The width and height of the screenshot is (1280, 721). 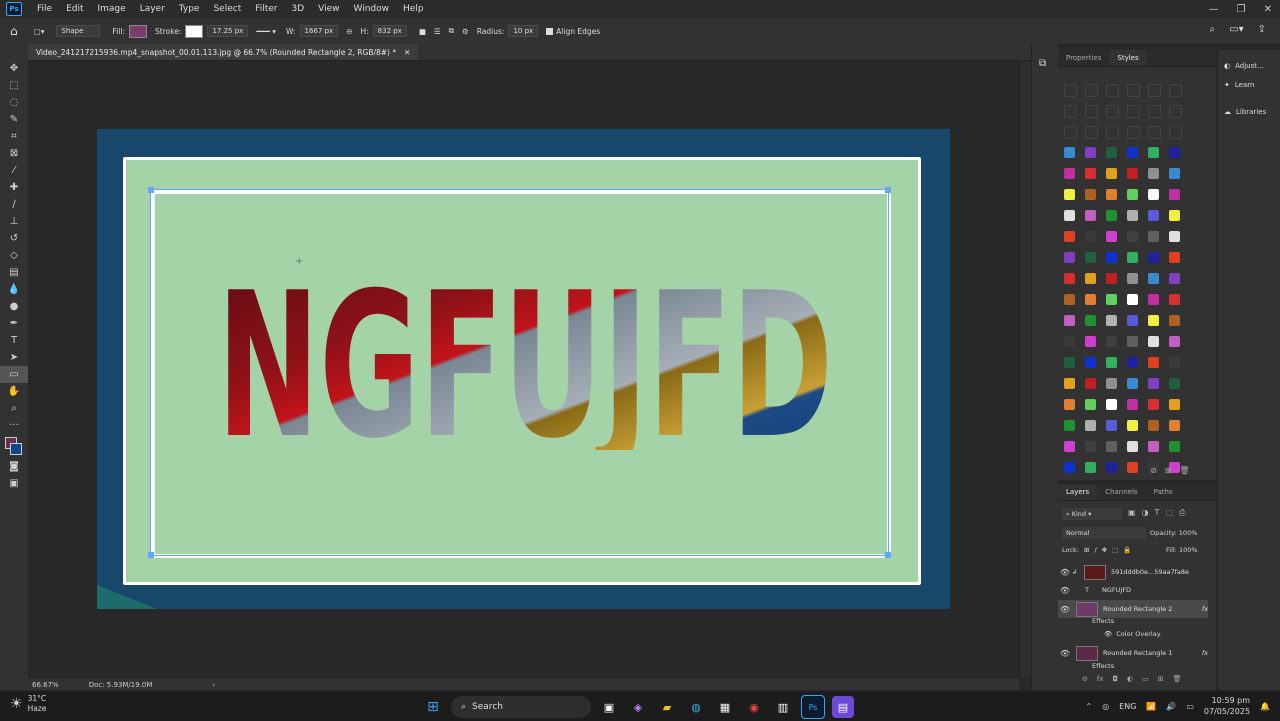 I want to click on lock-transparent-icon: ⊞, so click(x=1086, y=550).